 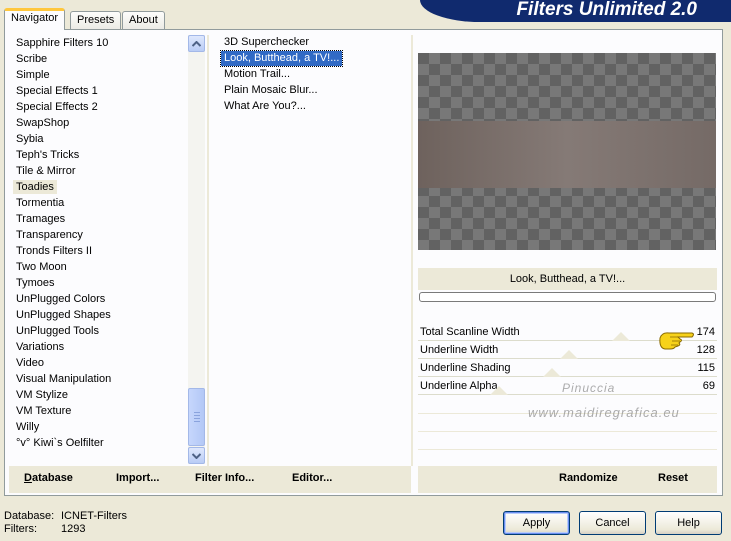 I want to click on category-item: UnPlugged Tools, so click(x=57, y=331).